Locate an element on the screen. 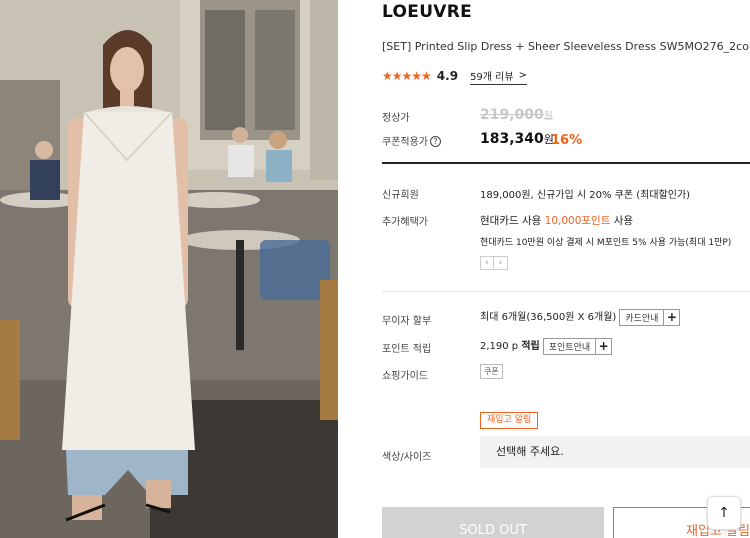 The height and width of the screenshot is (538, 750). rating-row: ★★★★★ 4.9 59개 리뷰 > is located at coordinates (454, 76).